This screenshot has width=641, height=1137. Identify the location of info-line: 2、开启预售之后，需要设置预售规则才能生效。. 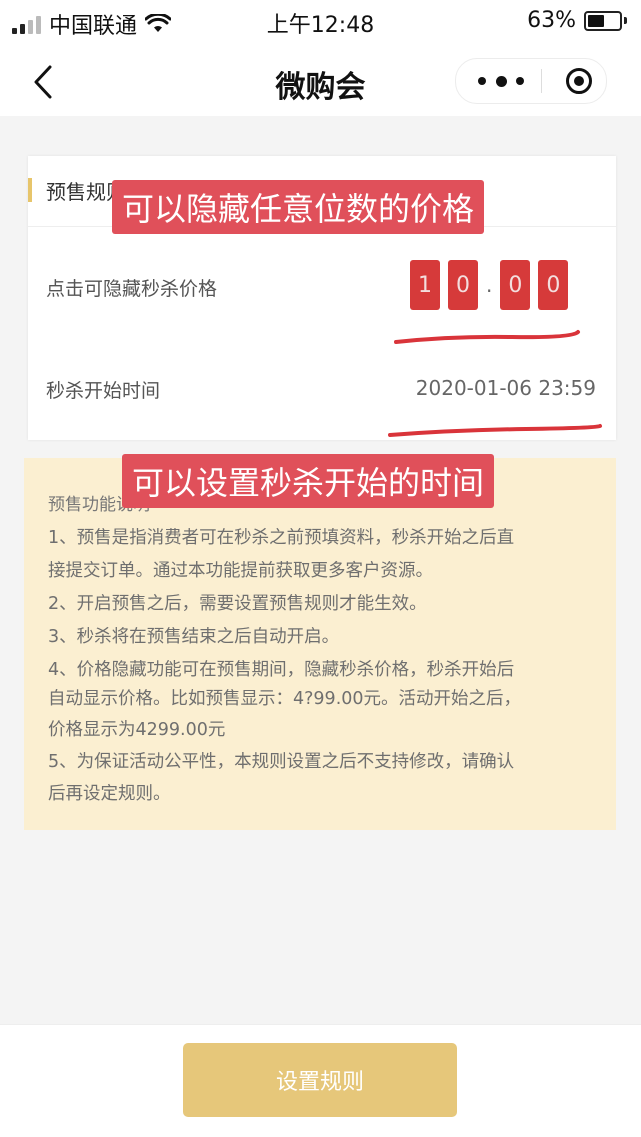
(237, 604).